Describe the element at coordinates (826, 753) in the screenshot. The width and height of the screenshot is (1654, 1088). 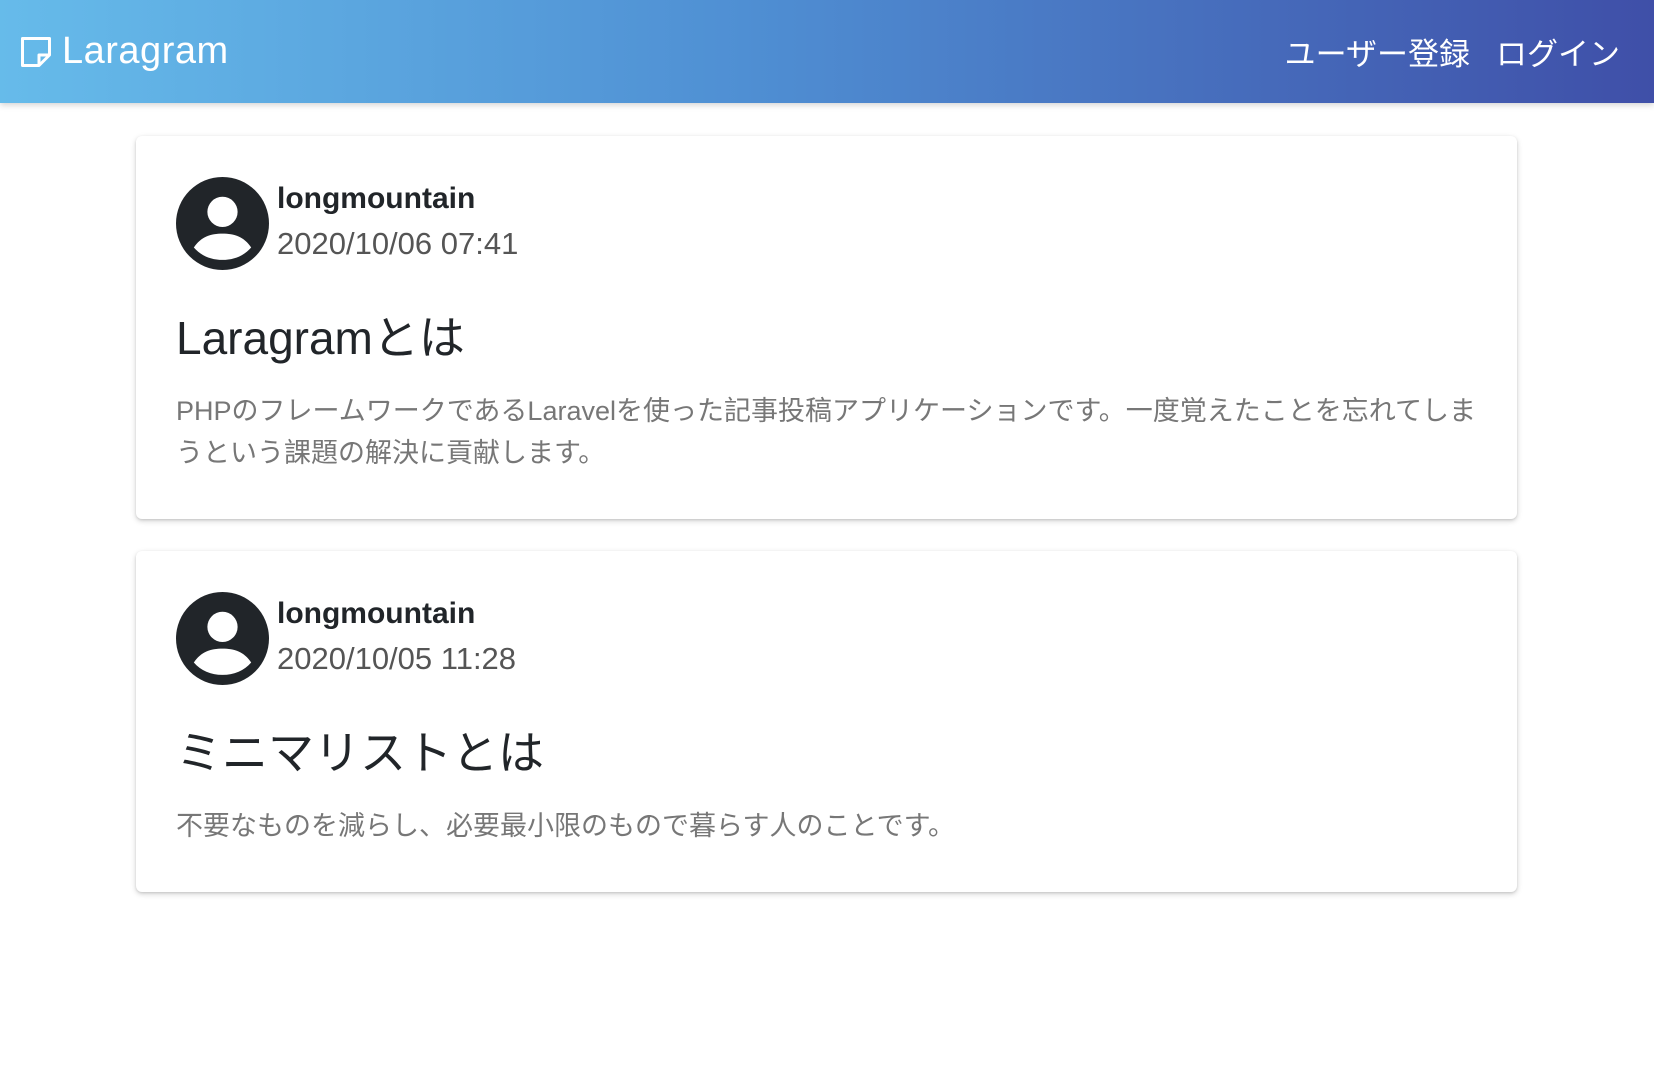
I see `post-title: ミニマリストとは` at that location.